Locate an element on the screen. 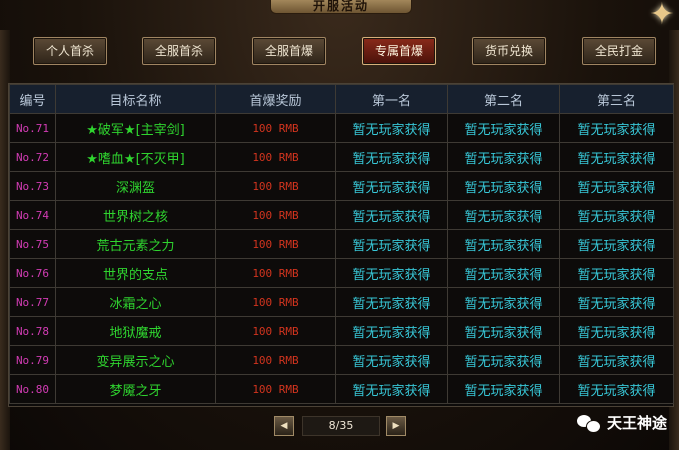 This screenshot has width=679, height=450. cell-target-name: 地狱魔戒 is located at coordinates (135, 331).